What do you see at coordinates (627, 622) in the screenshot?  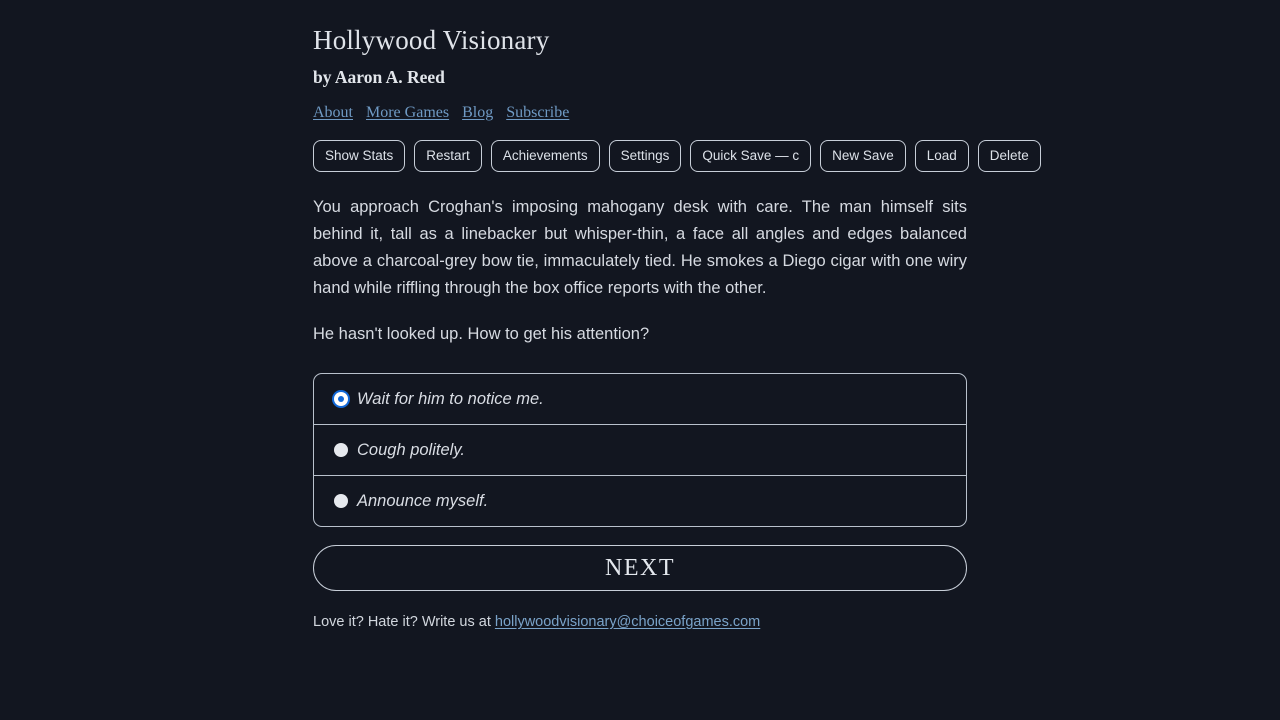 I see `footer-email-link: hollywoodvisionary@choiceofgames.com` at bounding box center [627, 622].